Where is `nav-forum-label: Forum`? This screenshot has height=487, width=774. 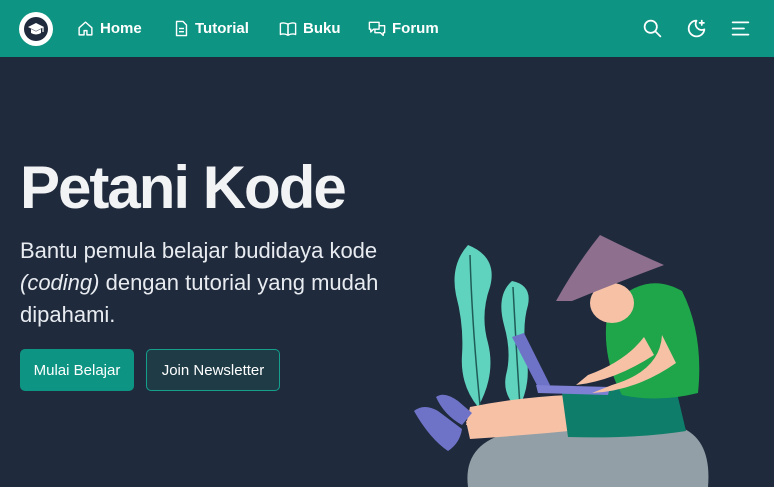
nav-forum-label: Forum is located at coordinates (415, 28).